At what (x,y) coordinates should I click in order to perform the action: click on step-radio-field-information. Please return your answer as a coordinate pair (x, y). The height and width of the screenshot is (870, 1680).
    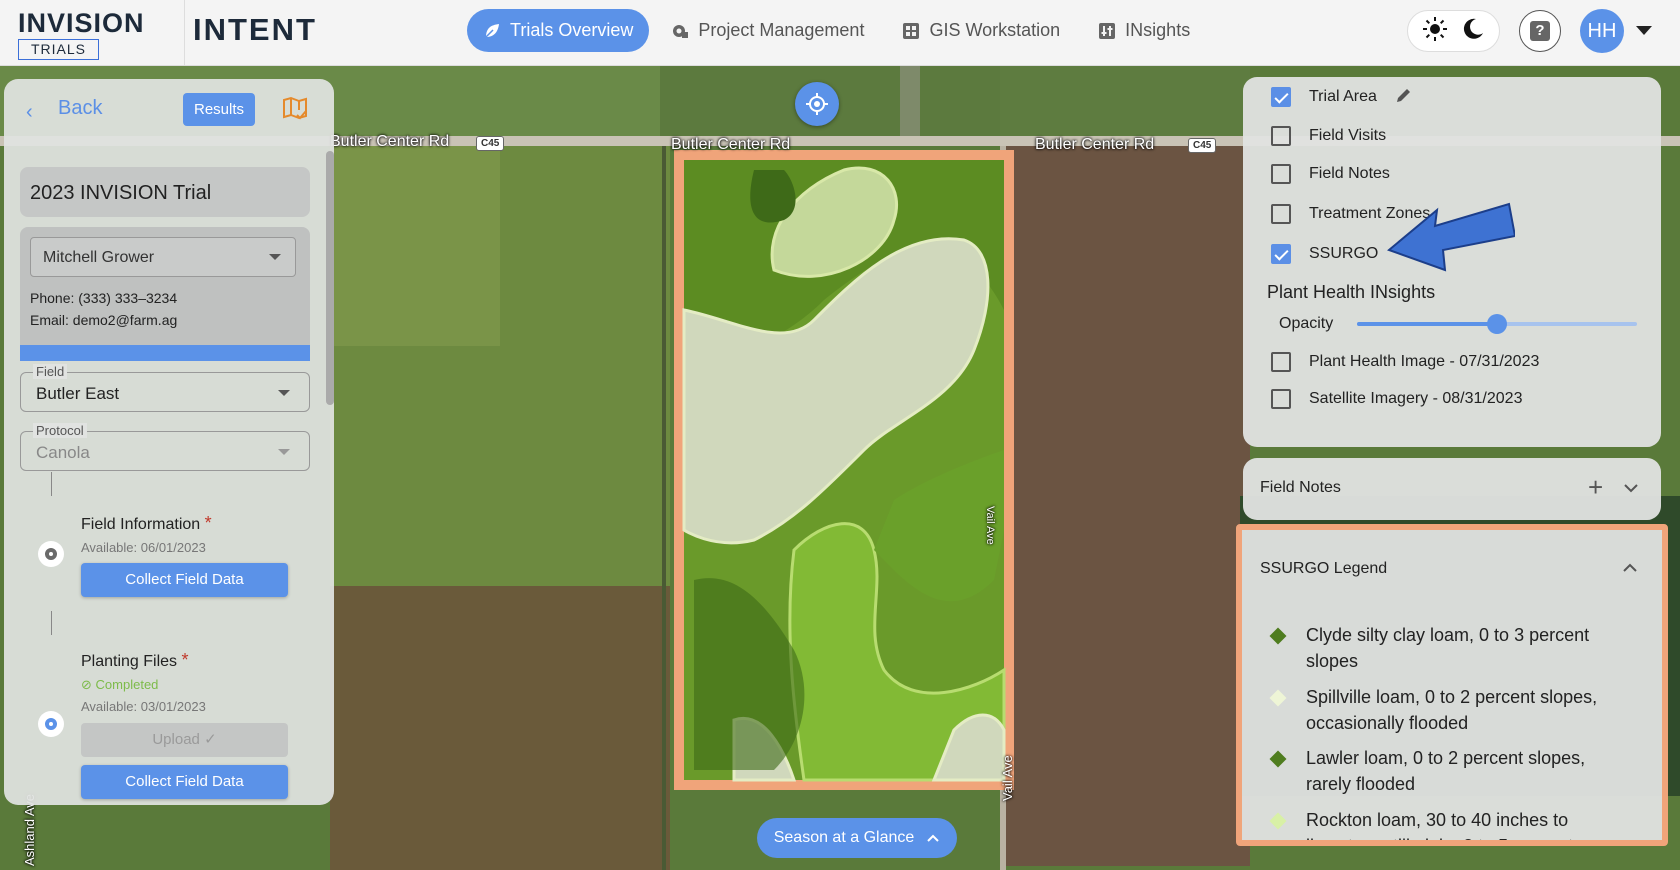
    Looking at the image, I should click on (51, 554).